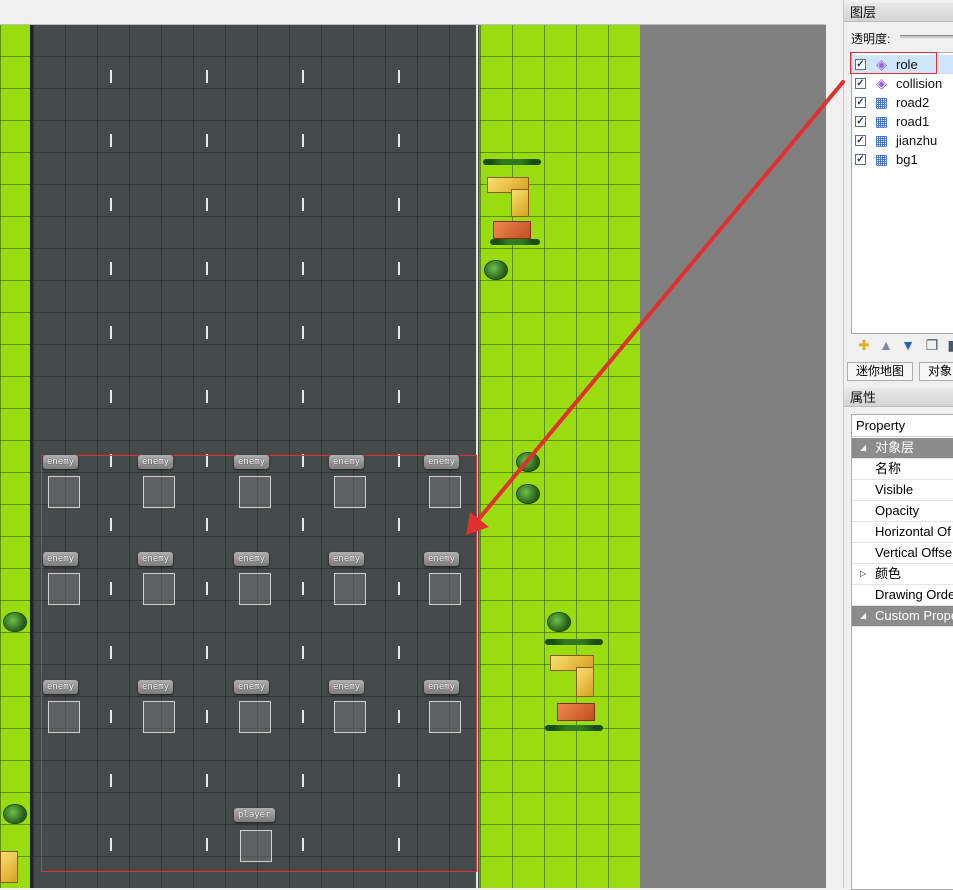 This screenshot has height=890, width=953. Describe the element at coordinates (936, 371) in the screenshot. I see `tab-objects: 对象` at that location.